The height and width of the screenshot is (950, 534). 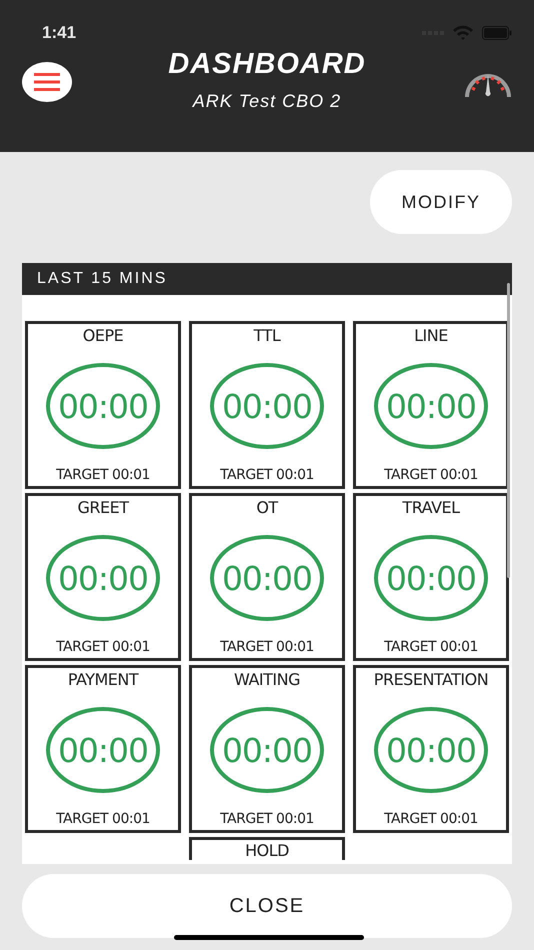 I want to click on panel-title: LAST 15 MINS, so click(x=267, y=279).